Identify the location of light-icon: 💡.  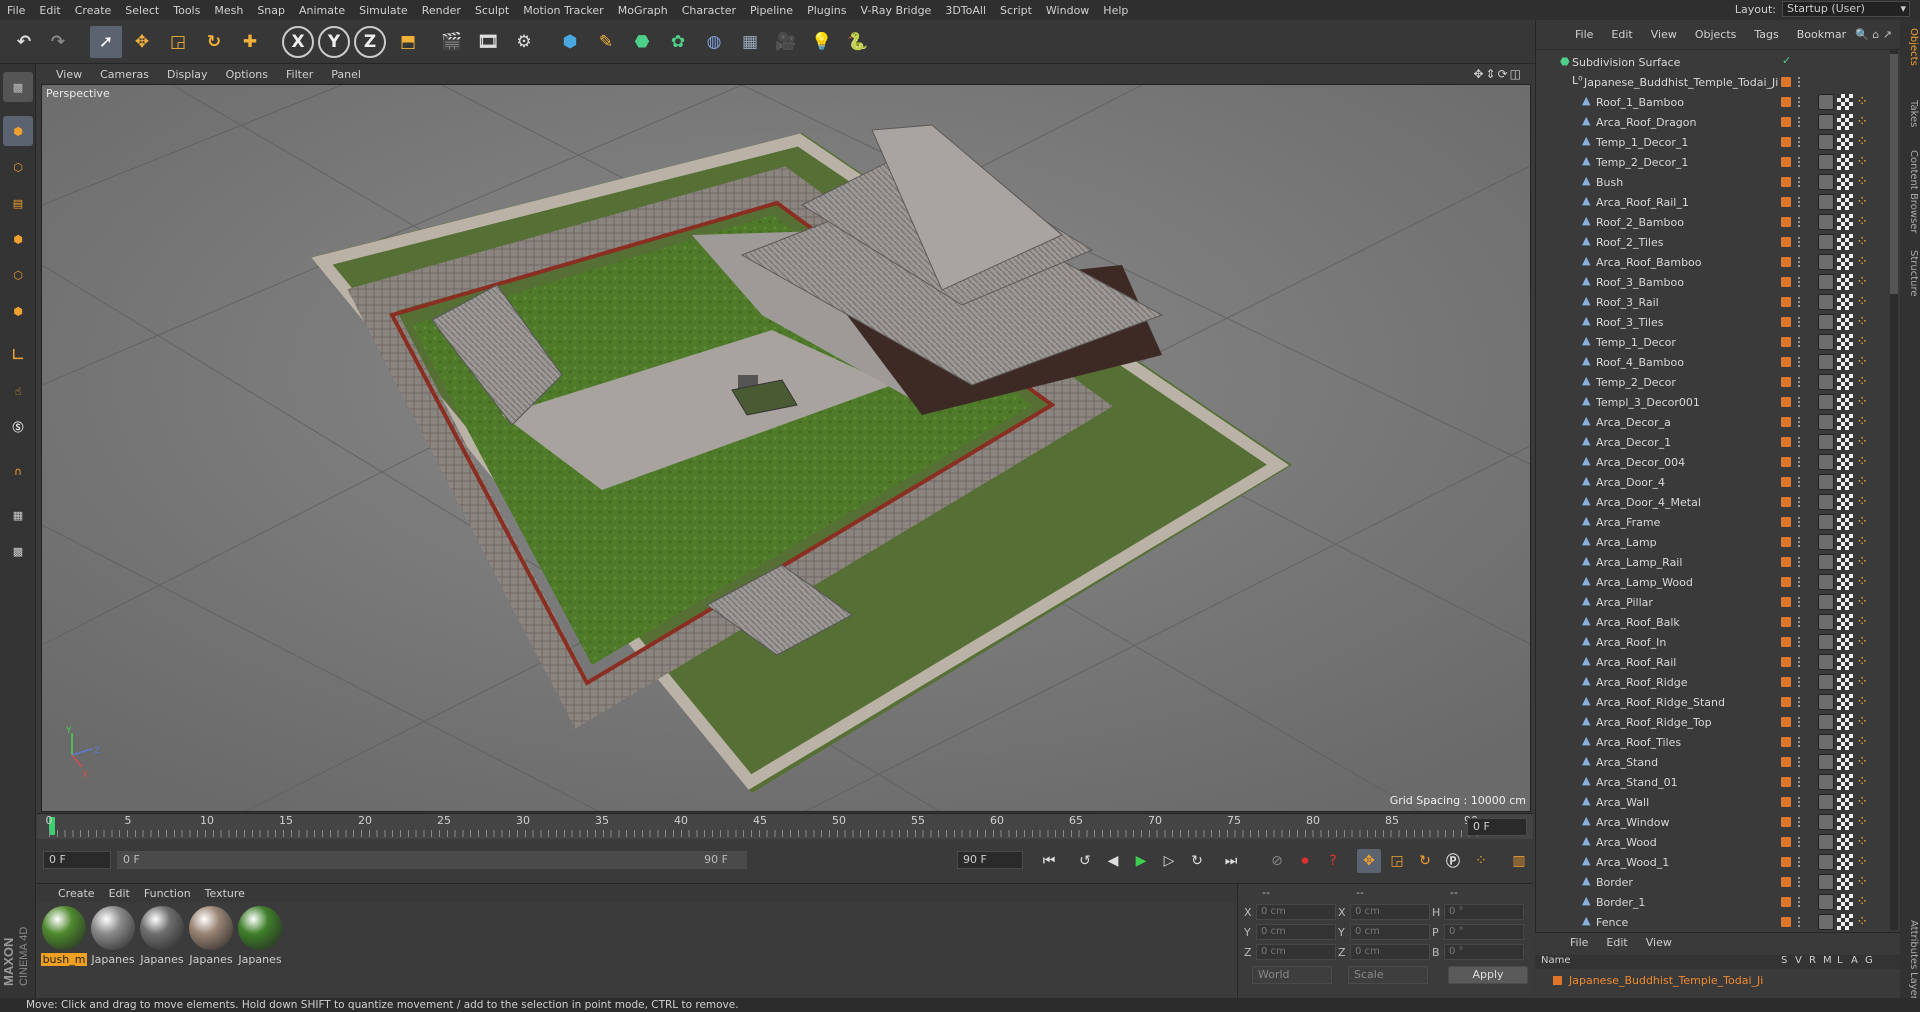
(822, 42).